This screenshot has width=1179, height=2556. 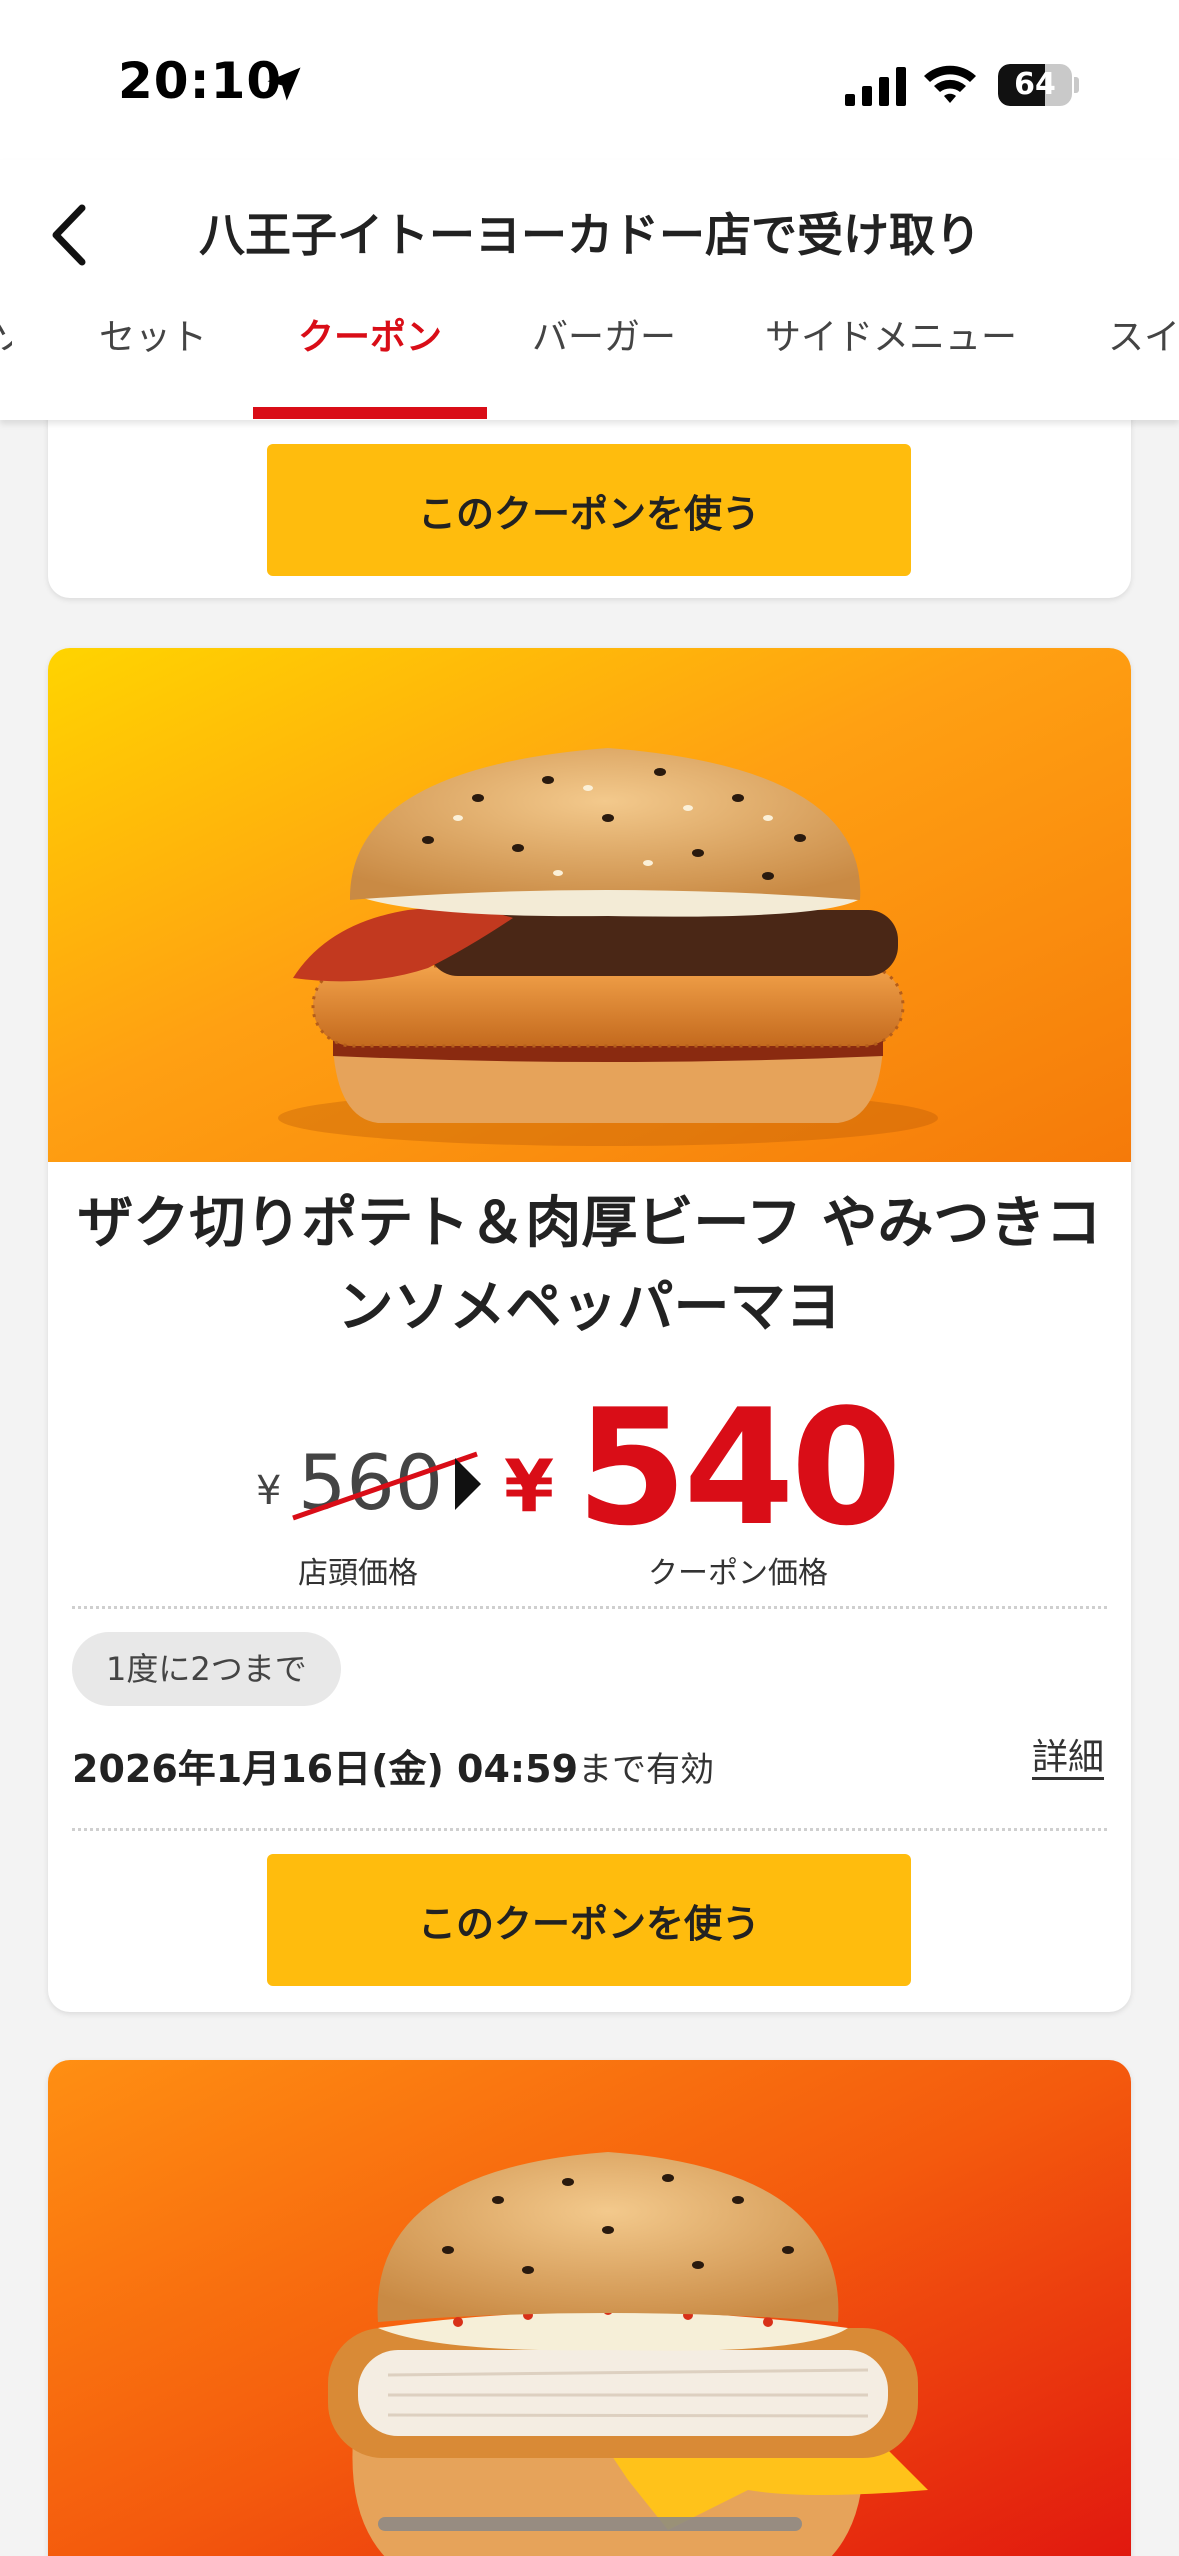 I want to click on tab-set: セット, so click(x=153, y=360).